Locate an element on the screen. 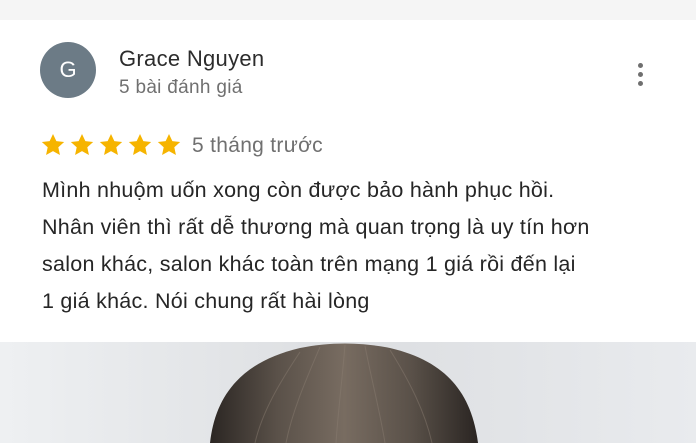 This screenshot has height=443, width=696. avatar: G is located at coordinates (68, 70).